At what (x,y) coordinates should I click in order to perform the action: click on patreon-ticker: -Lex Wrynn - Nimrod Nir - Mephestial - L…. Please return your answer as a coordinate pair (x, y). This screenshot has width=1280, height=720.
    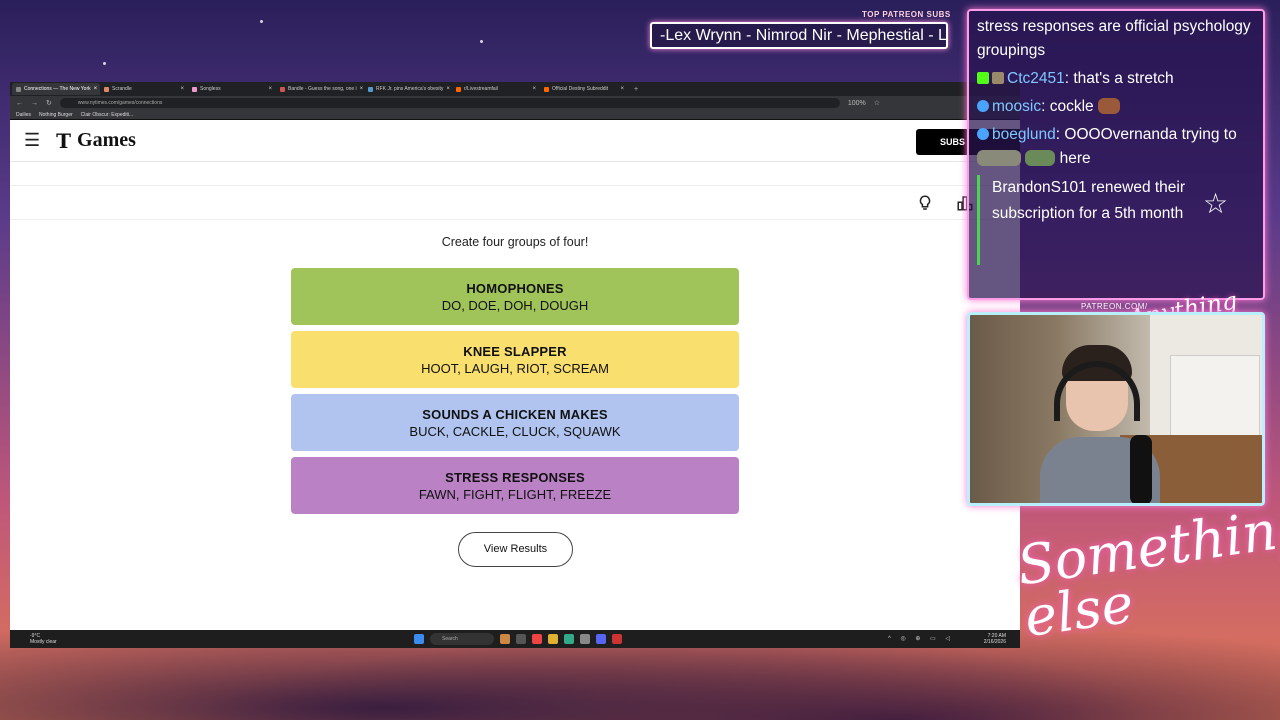
    Looking at the image, I should click on (799, 35).